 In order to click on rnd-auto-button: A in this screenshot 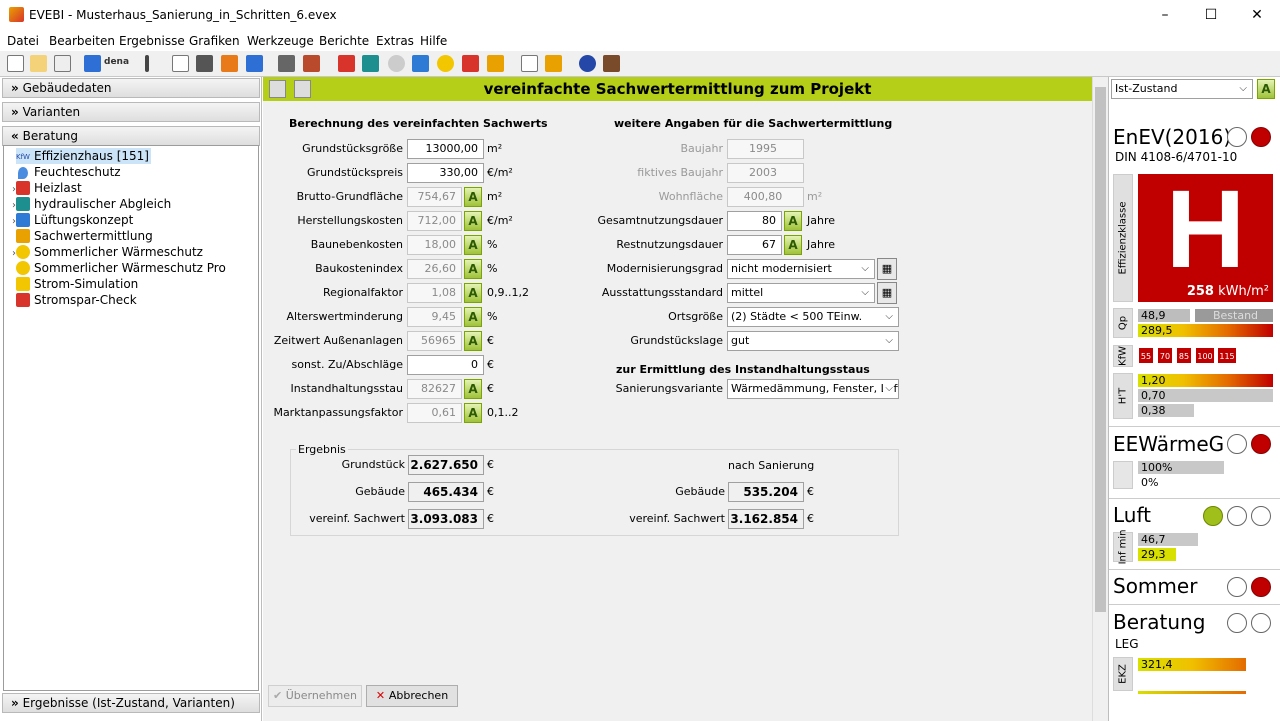, I will do `click(793, 245)`.